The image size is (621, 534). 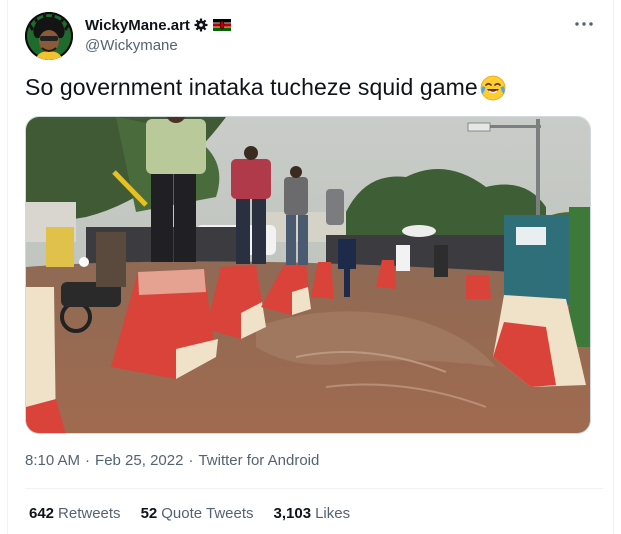 What do you see at coordinates (52, 460) in the screenshot?
I see `tweet-time-link: 8:10 AM` at bounding box center [52, 460].